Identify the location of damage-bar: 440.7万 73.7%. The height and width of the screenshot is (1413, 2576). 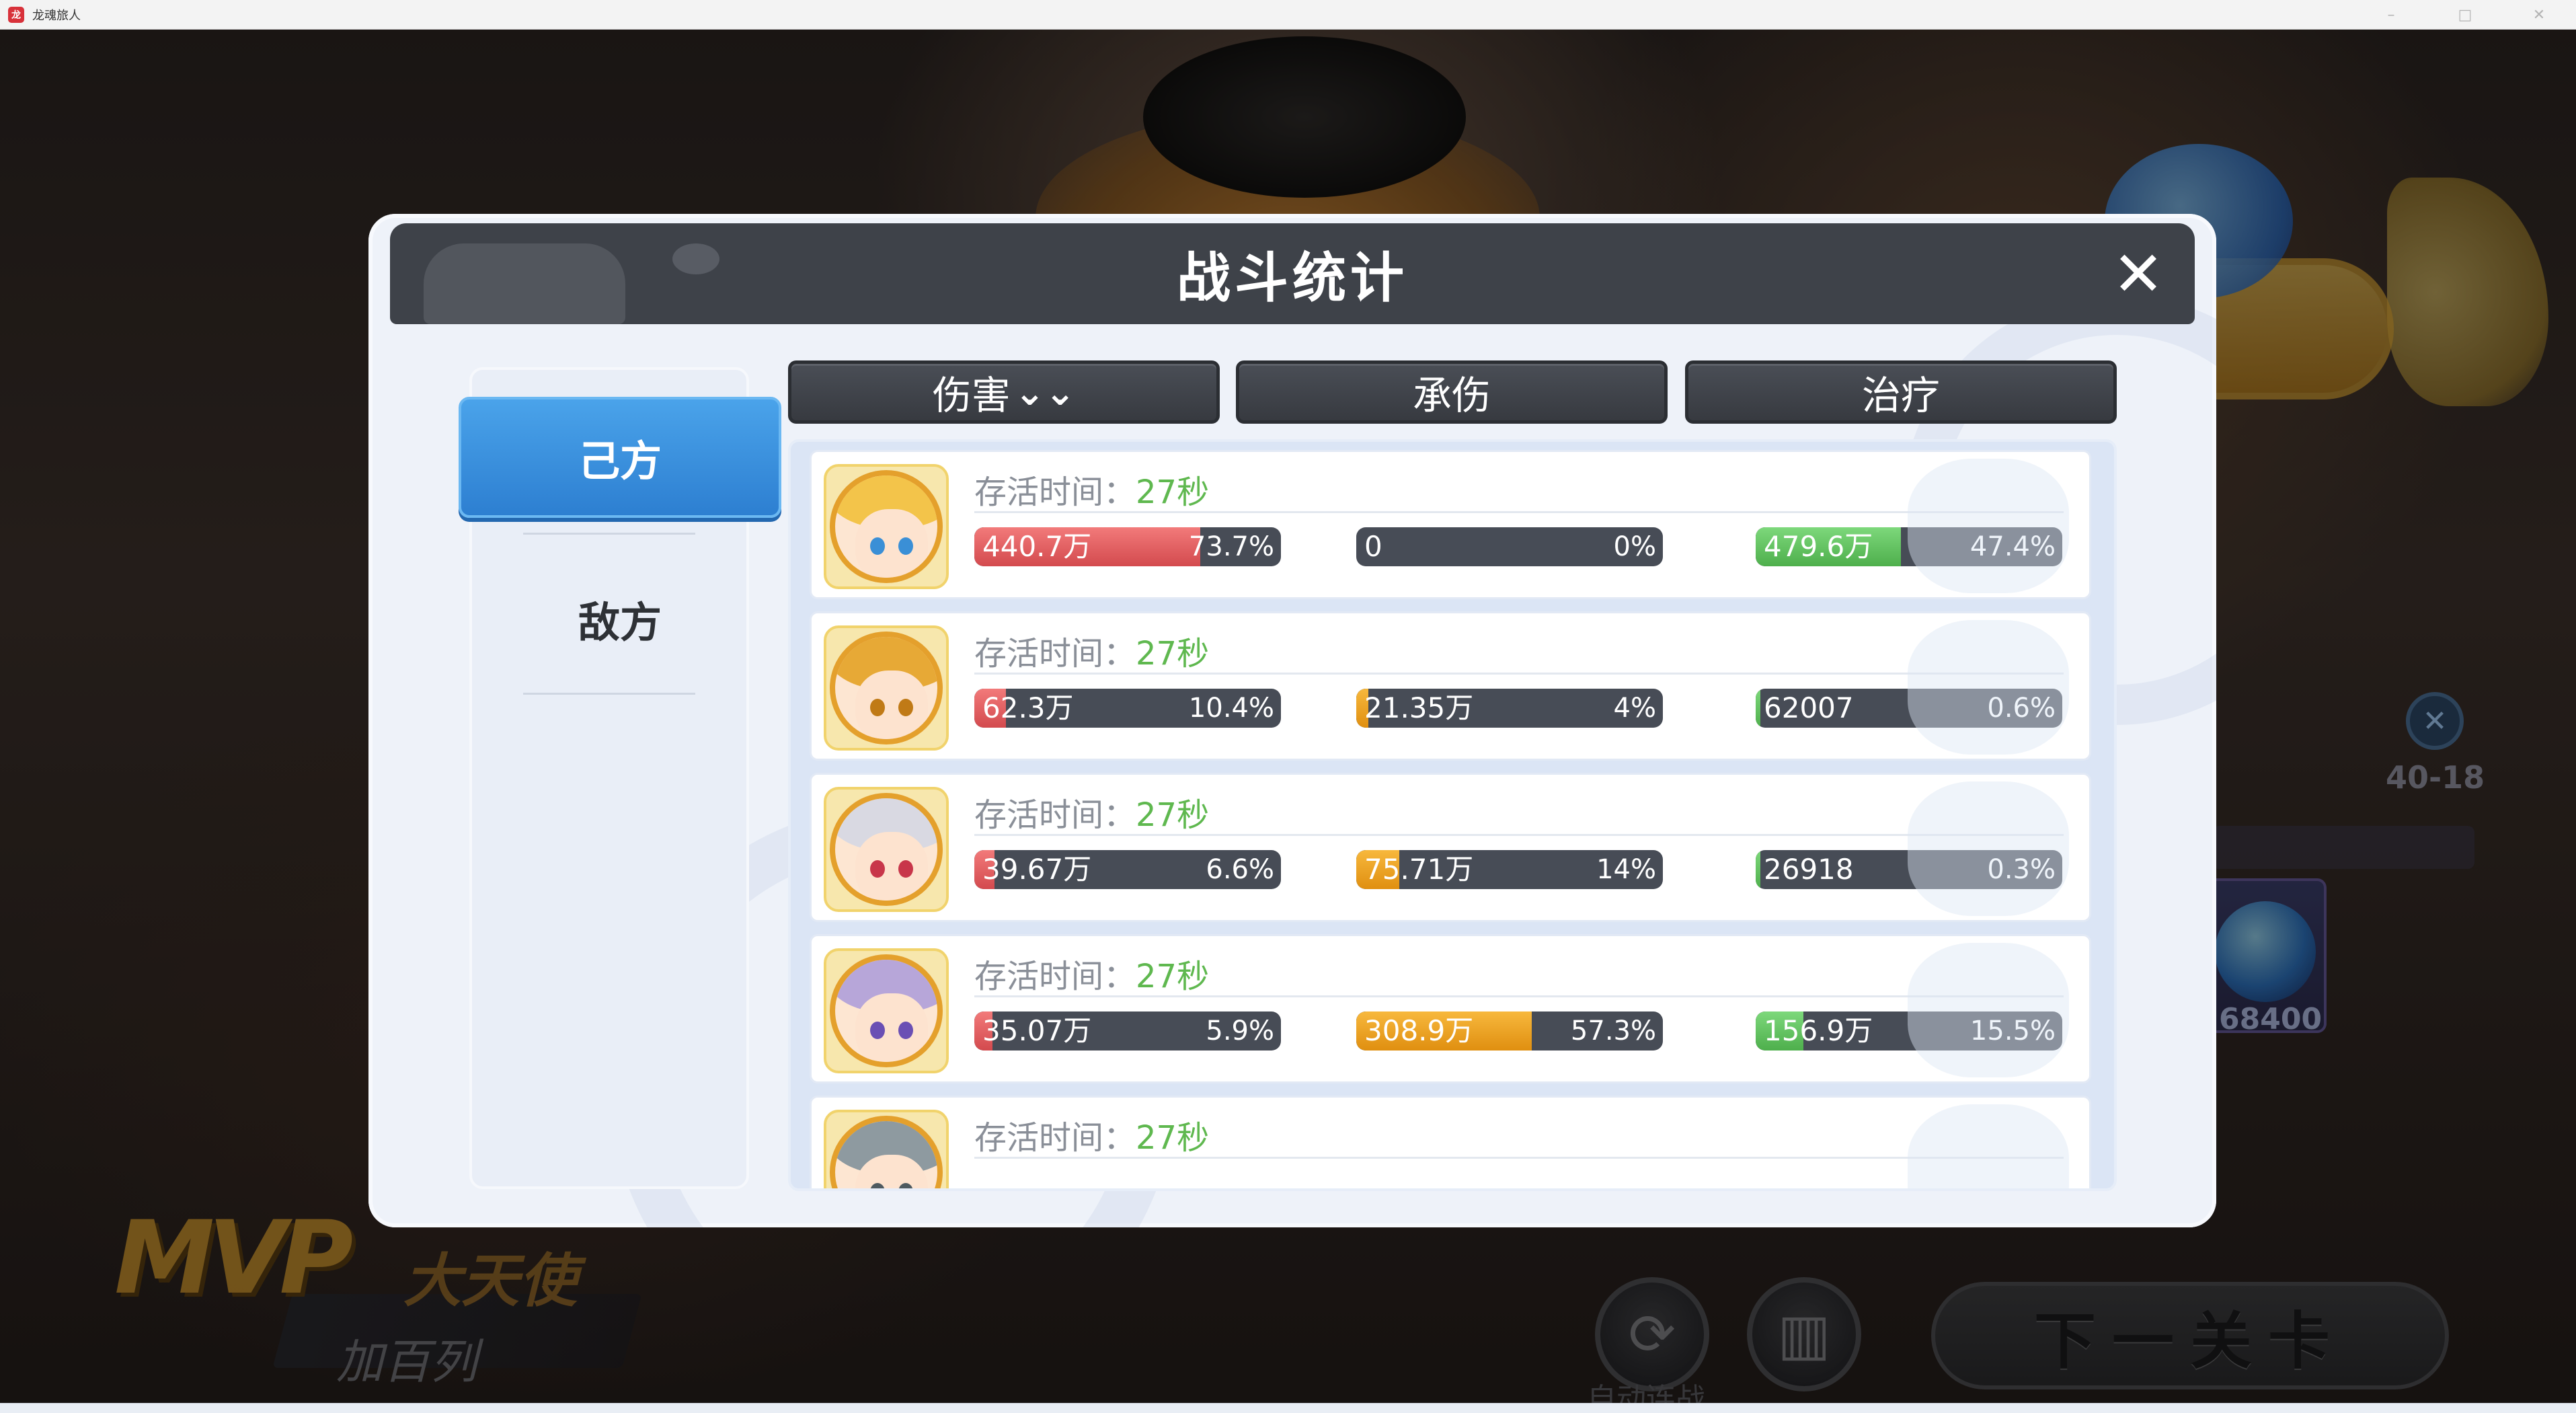
(1127, 546).